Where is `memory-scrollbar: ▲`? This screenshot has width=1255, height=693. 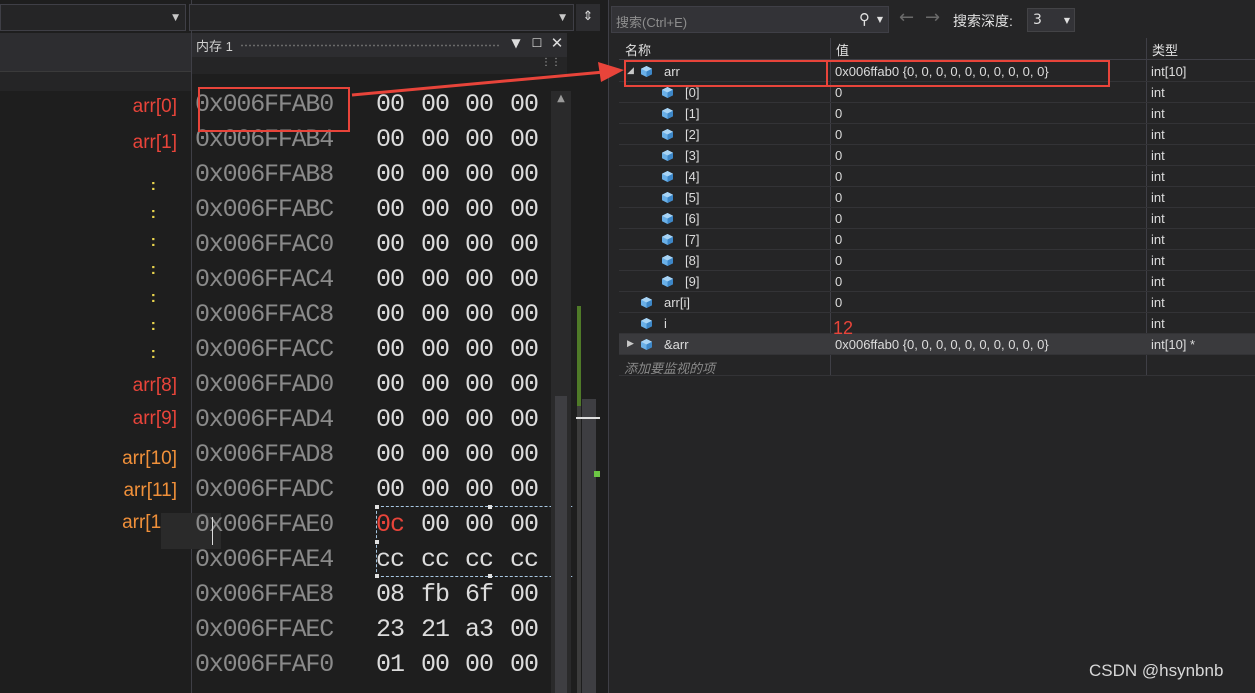 memory-scrollbar: ▲ is located at coordinates (561, 392).